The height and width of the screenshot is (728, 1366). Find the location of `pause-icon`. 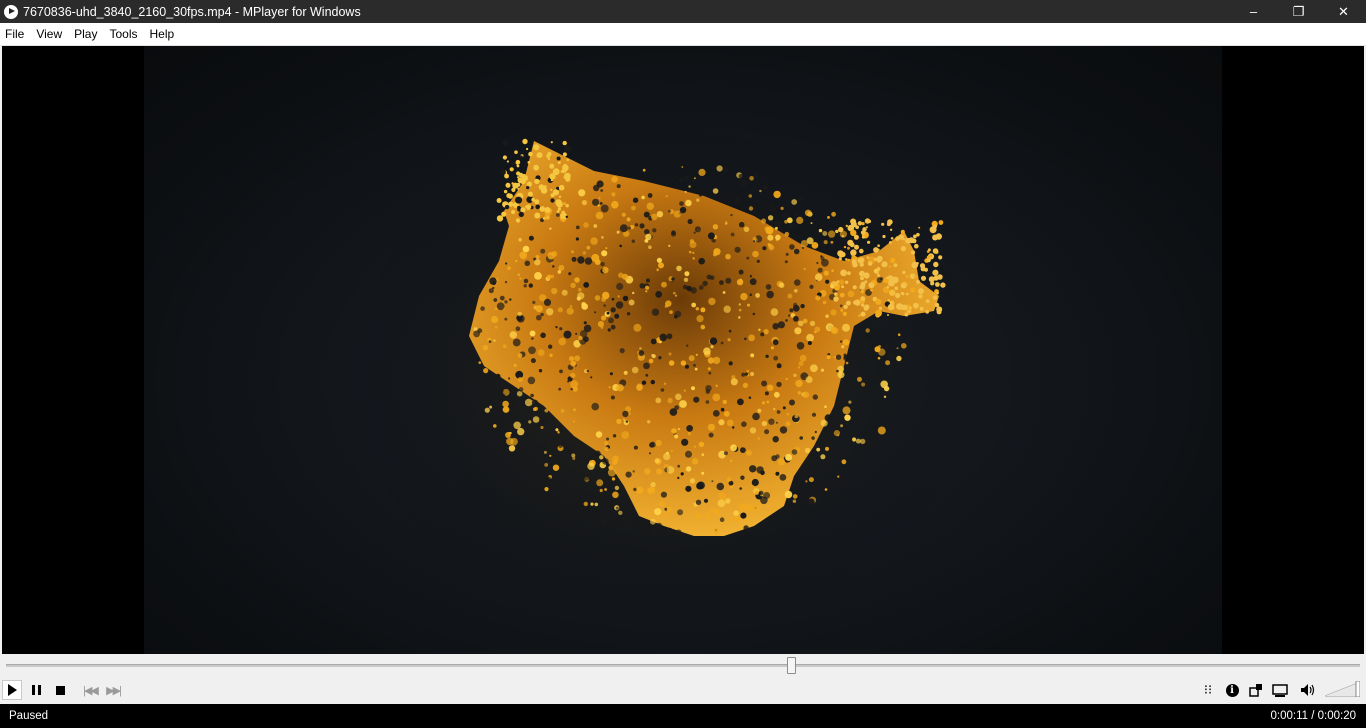

pause-icon is located at coordinates (36, 690).